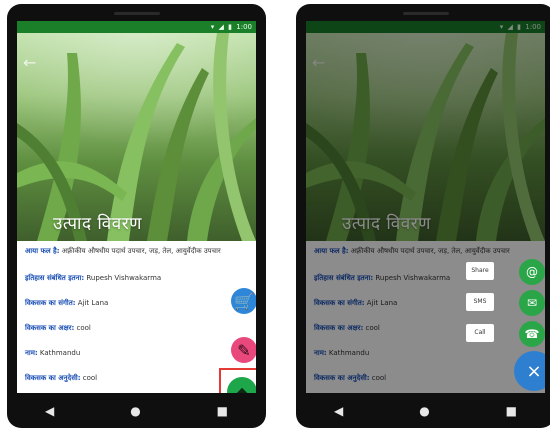 The image size is (550, 432). Describe the element at coordinates (136, 303) in the screenshot. I see `detail-row: विकसक का संगीत: Ajit Lana` at that location.